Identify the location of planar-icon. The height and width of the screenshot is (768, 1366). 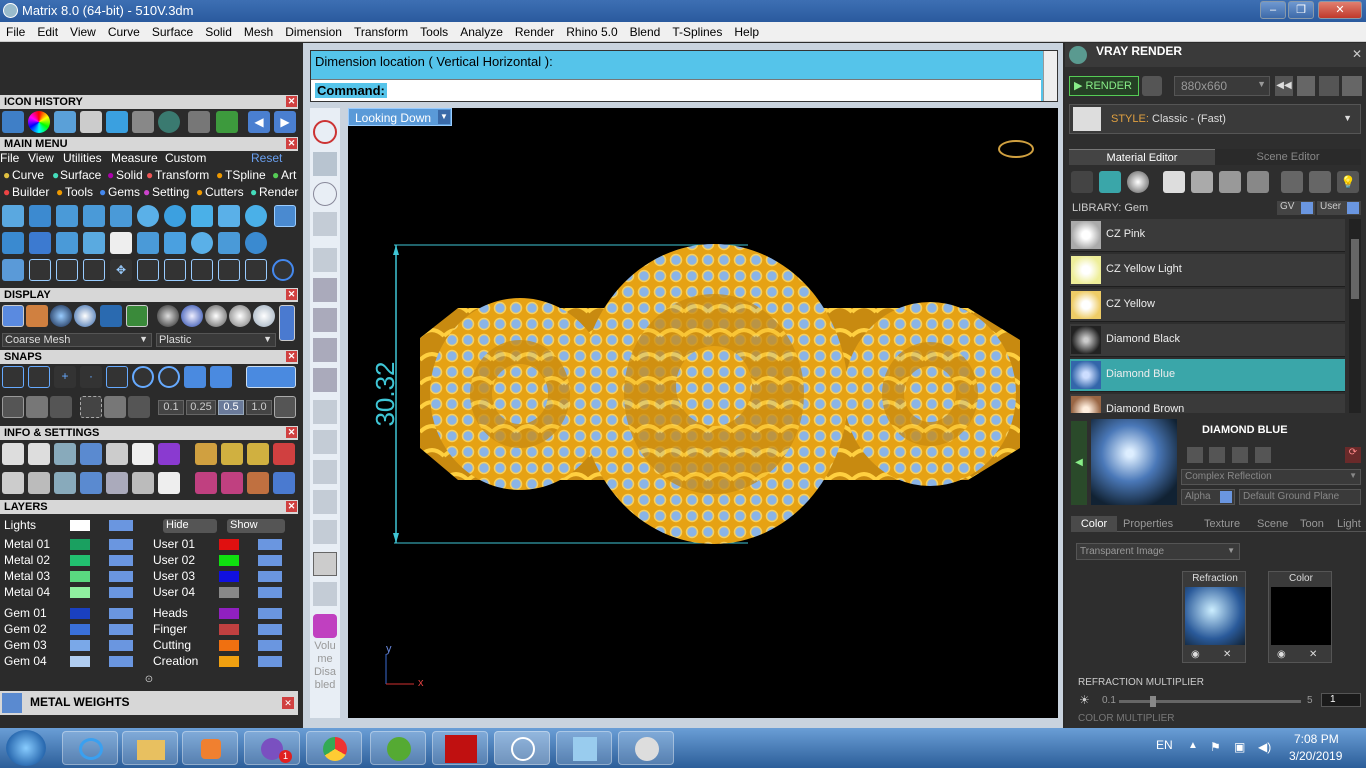
(115, 407).